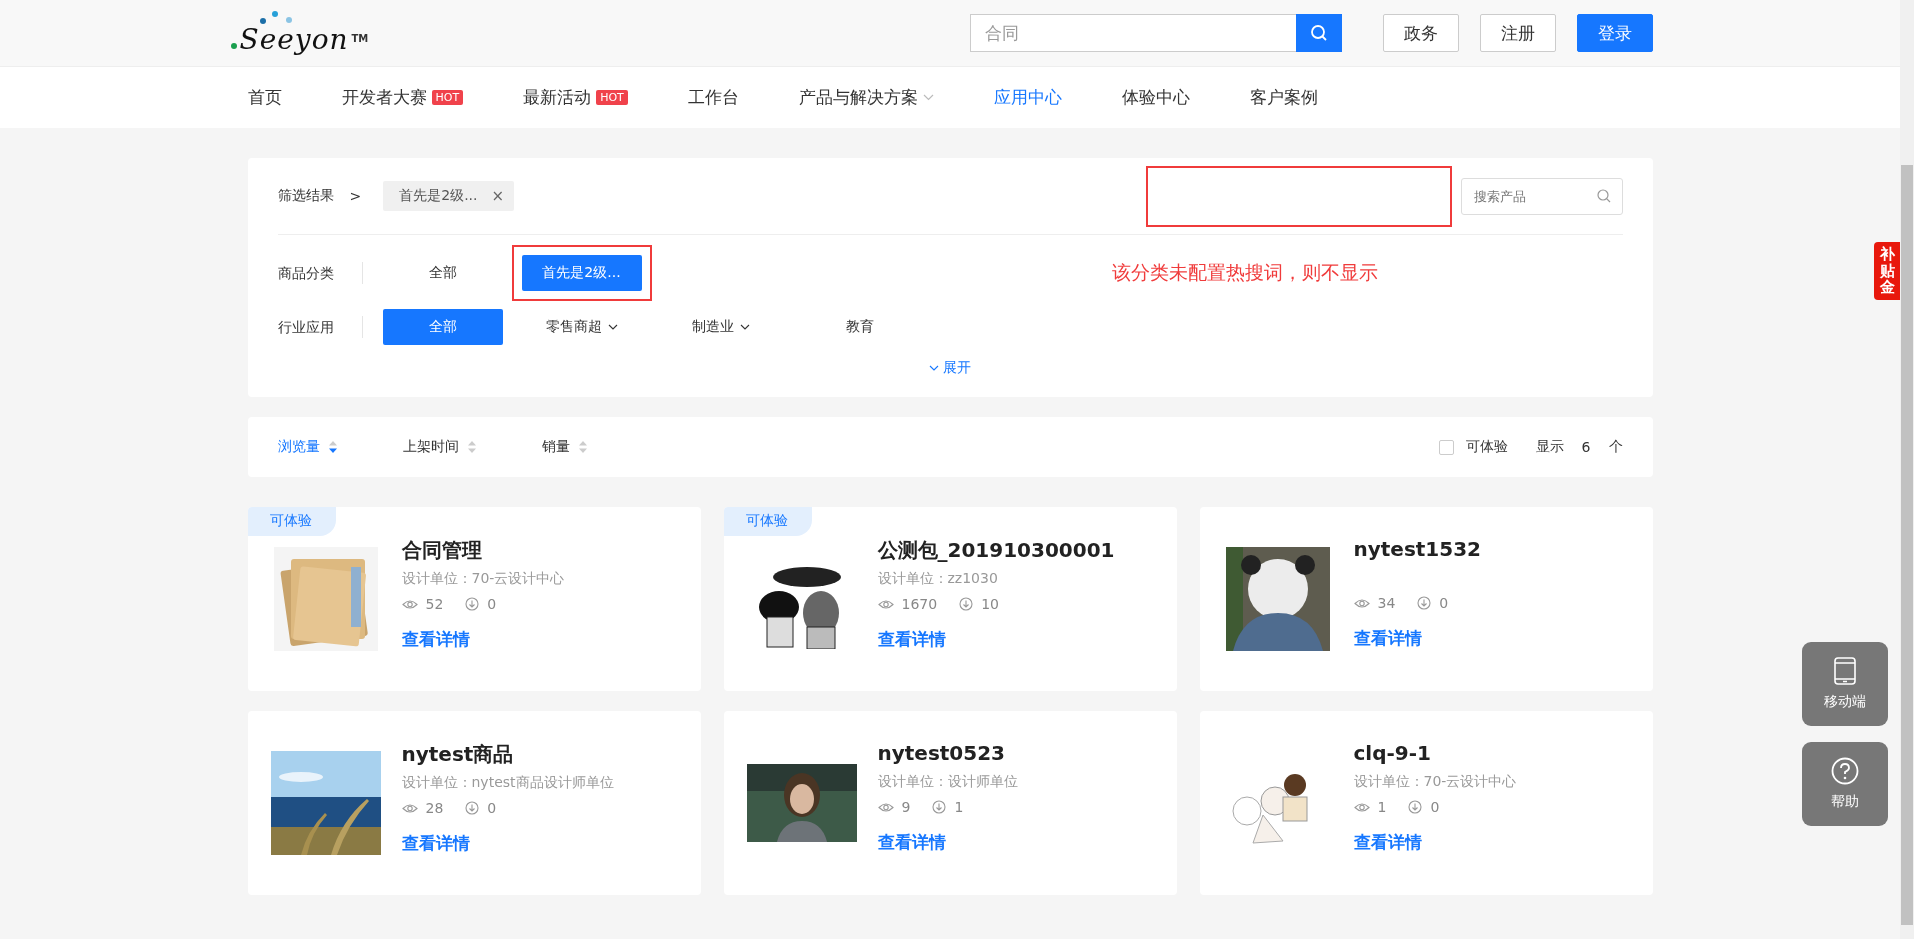  Describe the element at coordinates (1386, 603) in the screenshot. I see `view-count: 34` at that location.